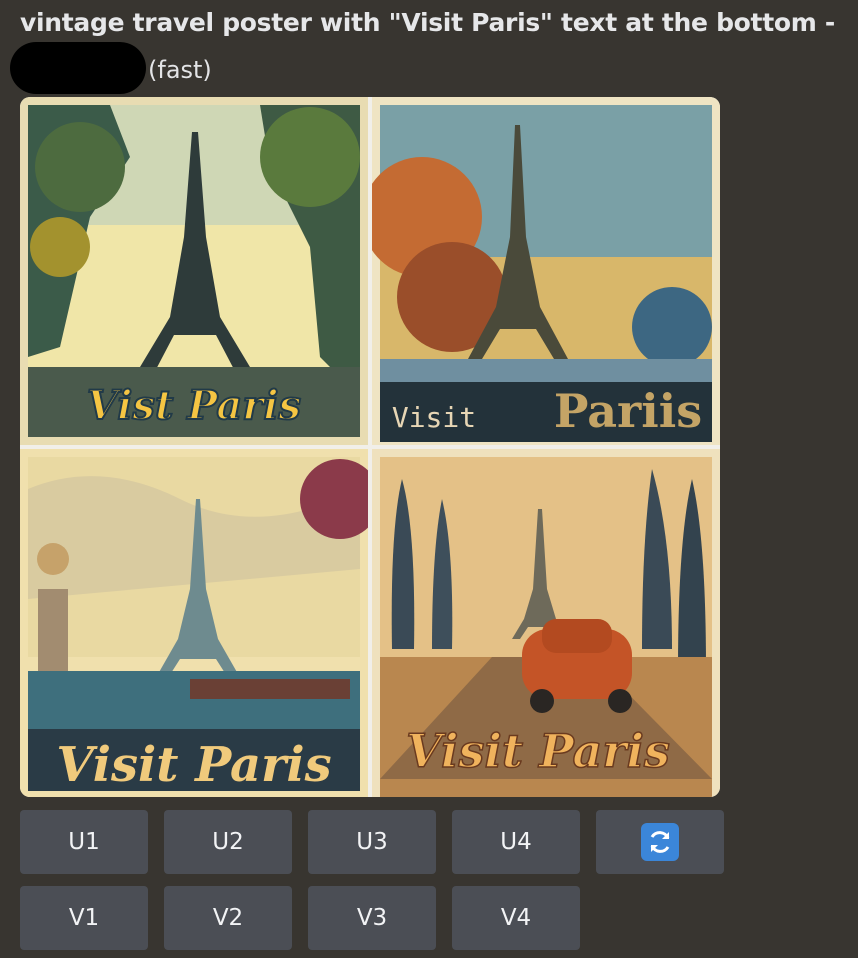  I want to click on upscale-1-button: U1, so click(84, 842).